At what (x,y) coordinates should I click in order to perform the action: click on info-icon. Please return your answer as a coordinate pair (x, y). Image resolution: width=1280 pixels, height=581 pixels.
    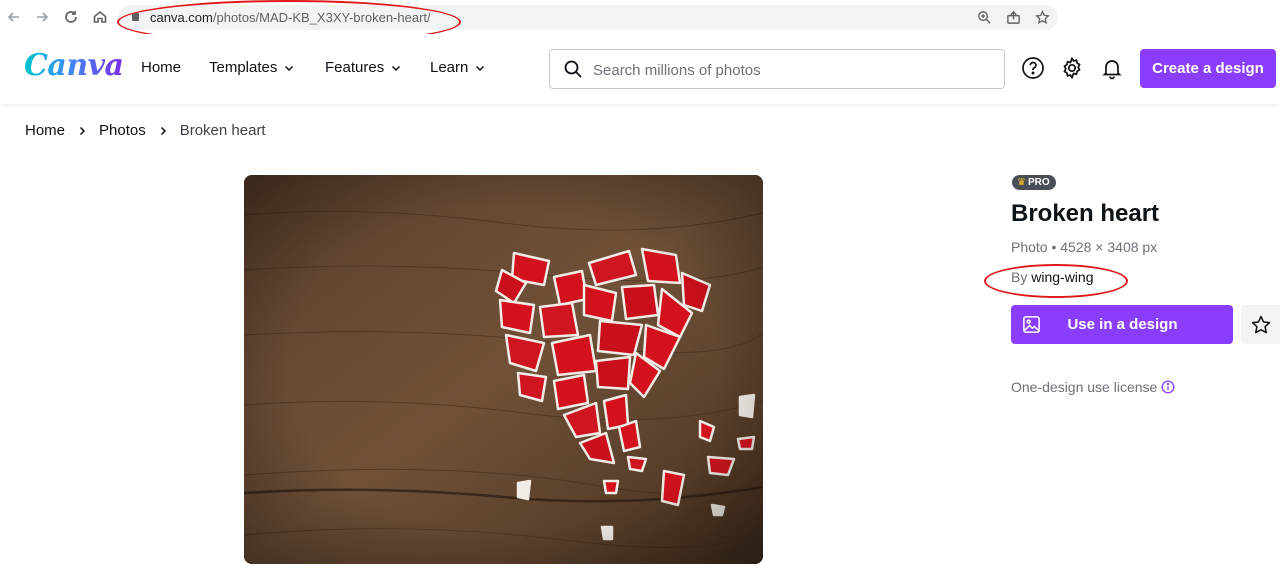
    Looking at the image, I should click on (1168, 387).